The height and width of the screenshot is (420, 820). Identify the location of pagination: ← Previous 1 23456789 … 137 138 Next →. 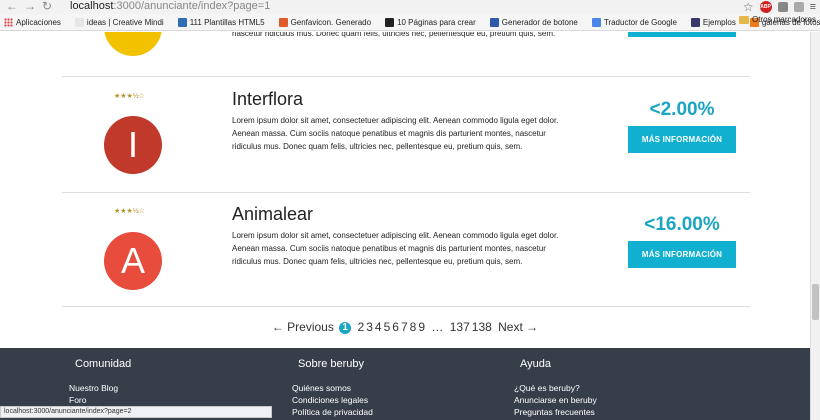
(405, 327).